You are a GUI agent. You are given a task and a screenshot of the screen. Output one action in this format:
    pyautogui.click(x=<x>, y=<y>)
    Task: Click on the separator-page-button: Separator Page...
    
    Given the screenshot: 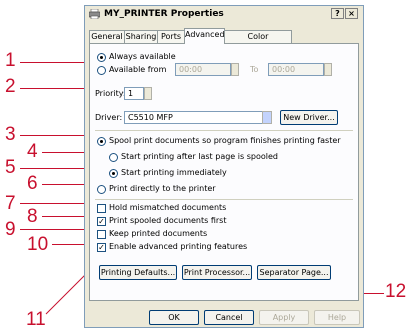 What is the action you would take?
    pyautogui.click(x=294, y=272)
    